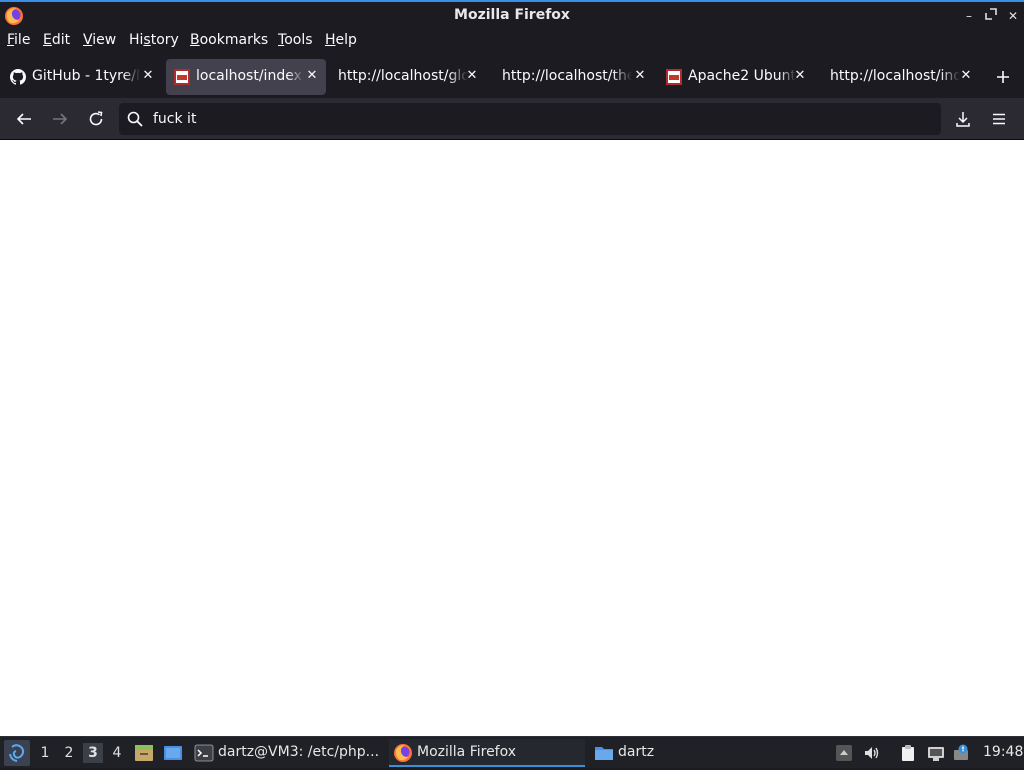 This screenshot has height=770, width=1024. I want to click on menu-file: File, so click(18, 40).